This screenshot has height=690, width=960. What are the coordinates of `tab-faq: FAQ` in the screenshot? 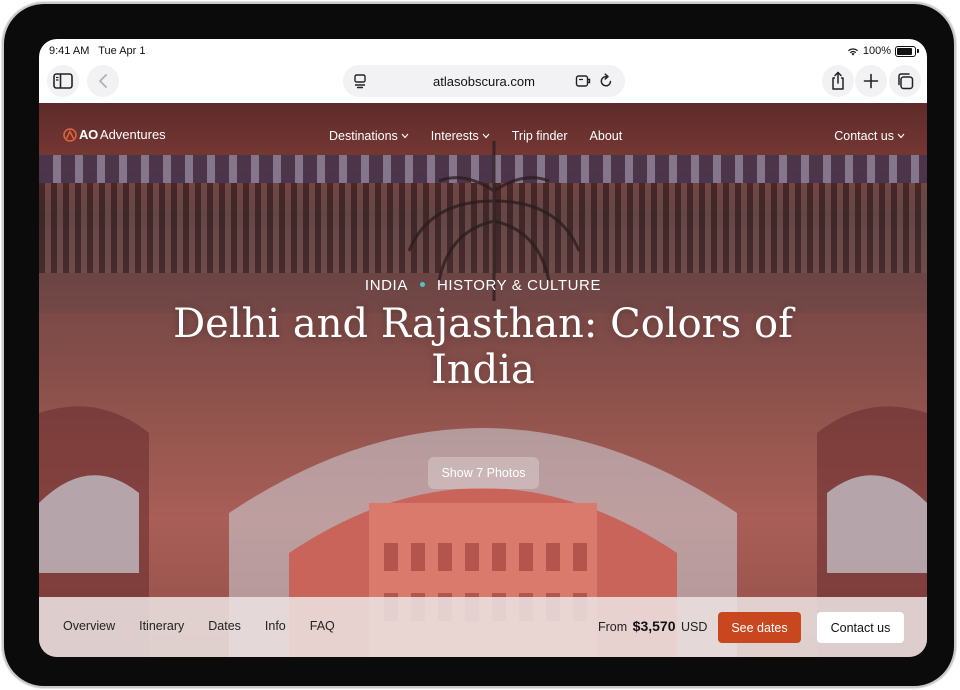 It's located at (322, 626).